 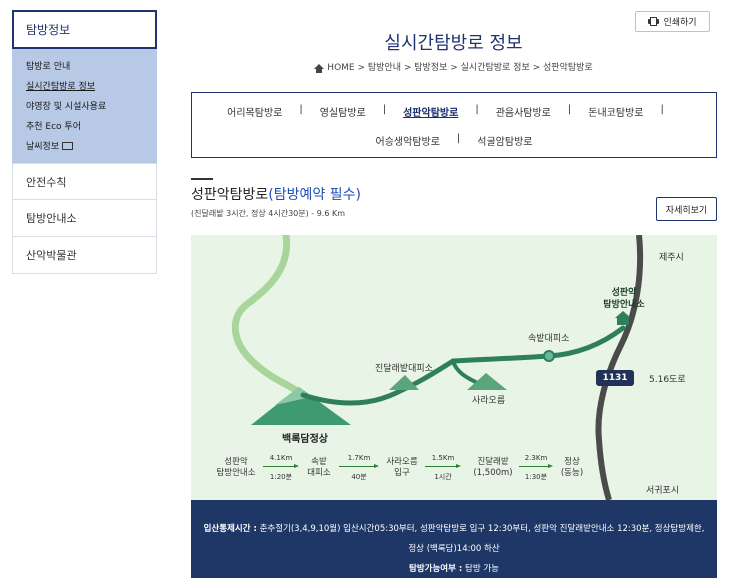 I want to click on road-number-badge: 1131, so click(x=615, y=378).